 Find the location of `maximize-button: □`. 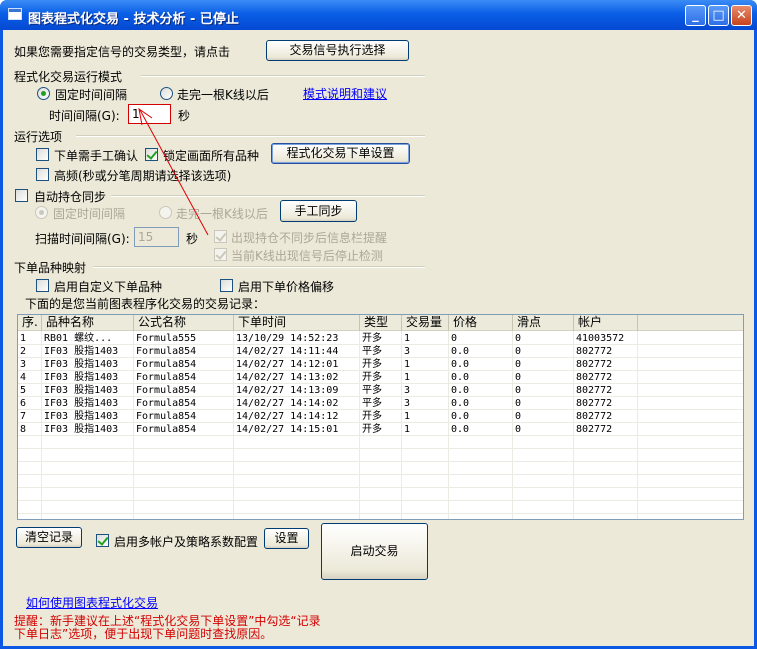

maximize-button: □ is located at coordinates (718, 15).